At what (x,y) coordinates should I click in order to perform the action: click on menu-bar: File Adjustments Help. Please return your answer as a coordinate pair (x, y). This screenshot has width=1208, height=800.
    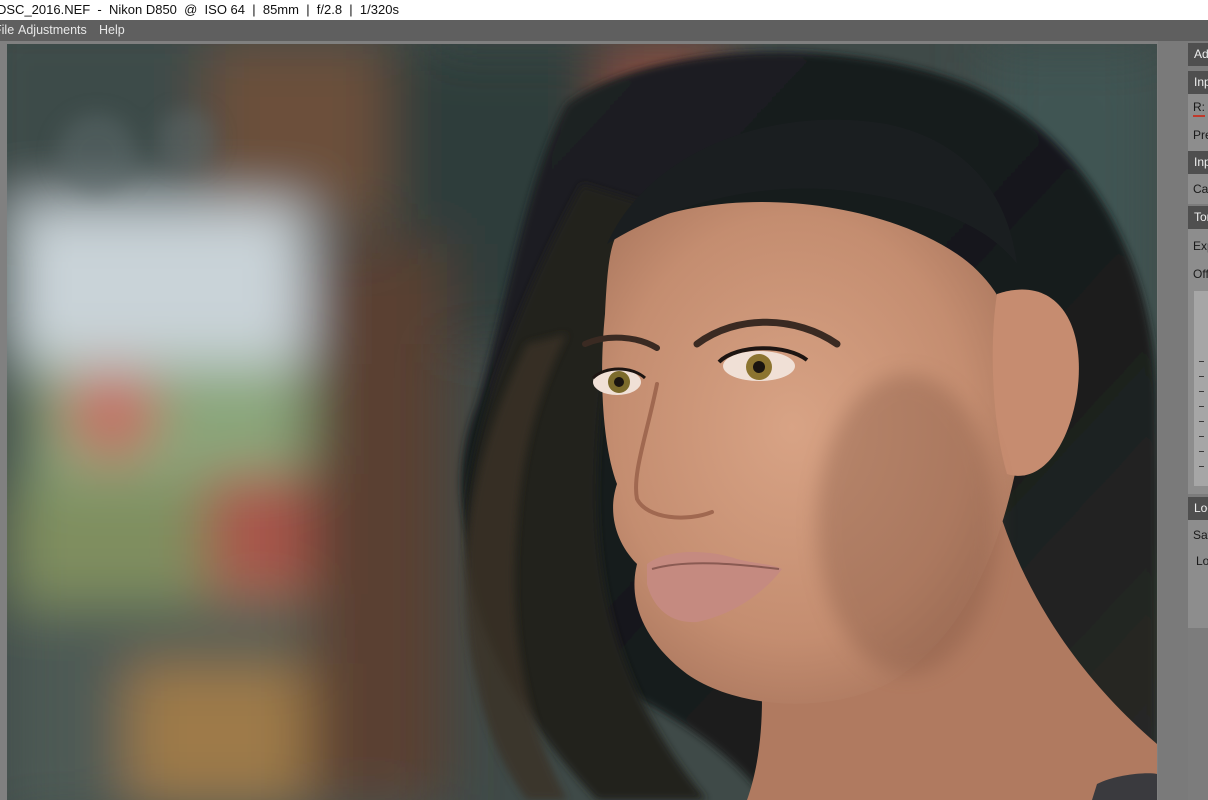
    Looking at the image, I should click on (604, 30).